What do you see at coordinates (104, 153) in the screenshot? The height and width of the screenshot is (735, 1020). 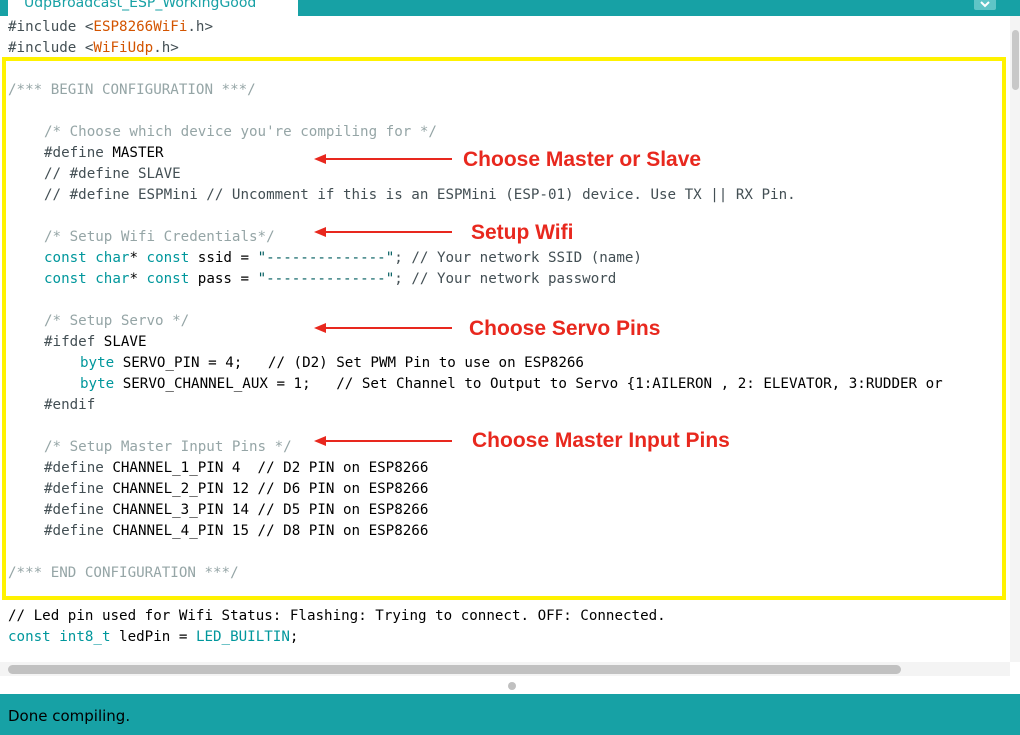 I see `code-line: #define MASTER` at bounding box center [104, 153].